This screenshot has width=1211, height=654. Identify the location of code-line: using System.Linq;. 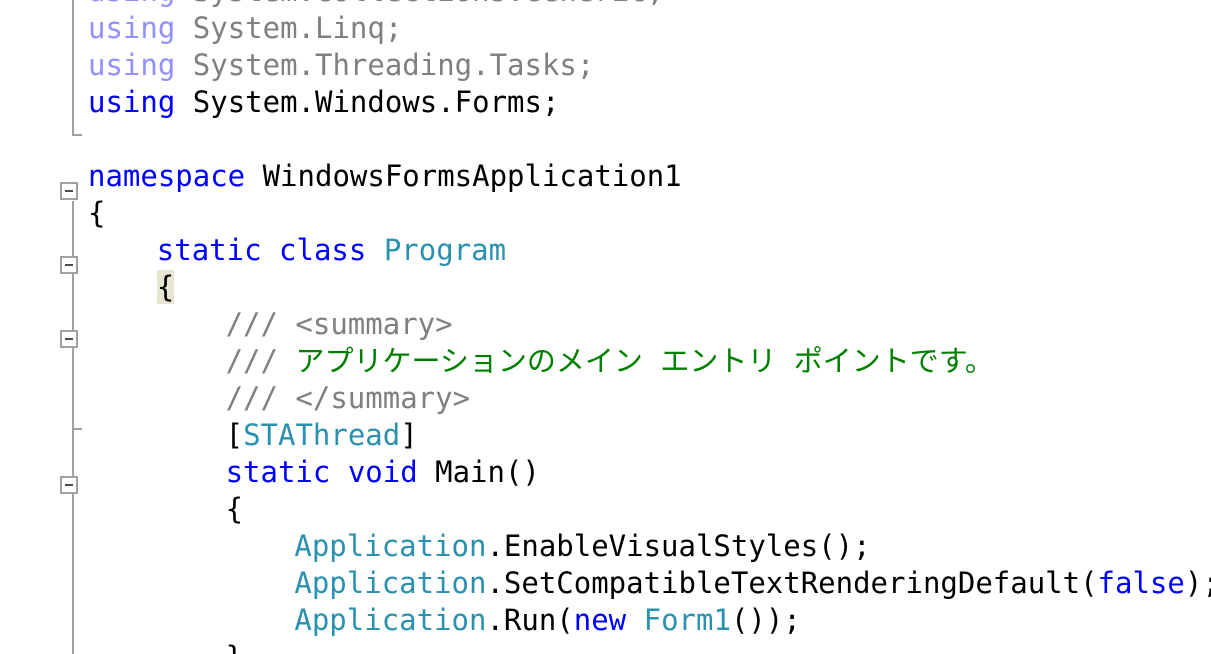
(245, 28).